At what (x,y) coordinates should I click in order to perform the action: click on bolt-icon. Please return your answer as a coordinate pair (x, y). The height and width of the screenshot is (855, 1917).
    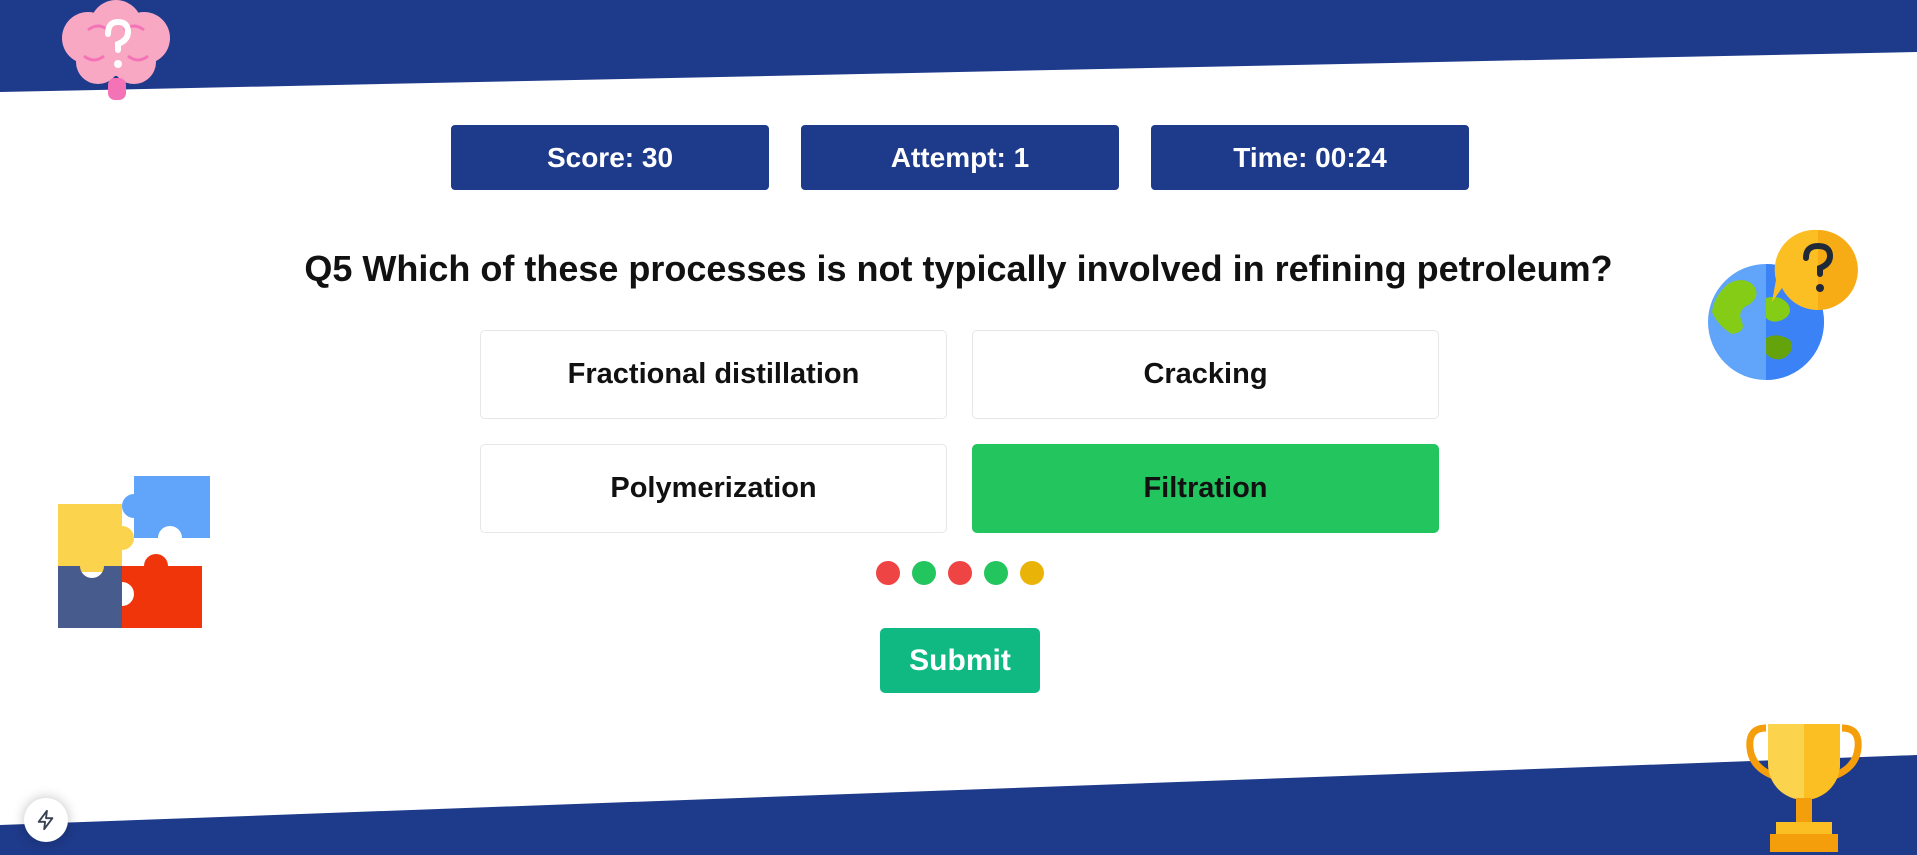
    Looking at the image, I should click on (45, 820).